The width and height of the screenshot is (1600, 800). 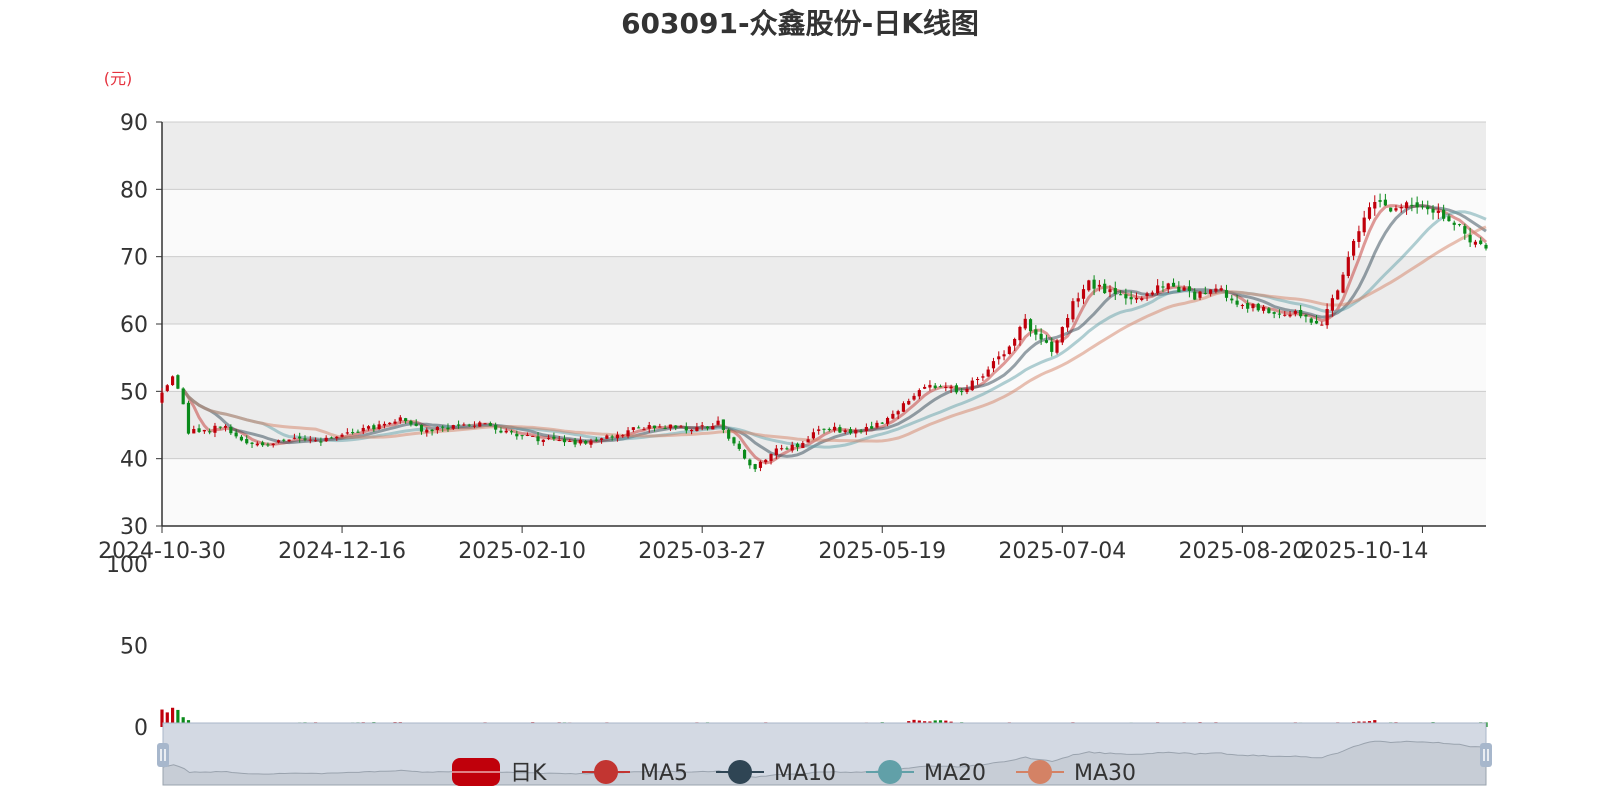 What do you see at coordinates (134, 527) in the screenshot?
I see `y-tick-label: 30` at bounding box center [134, 527].